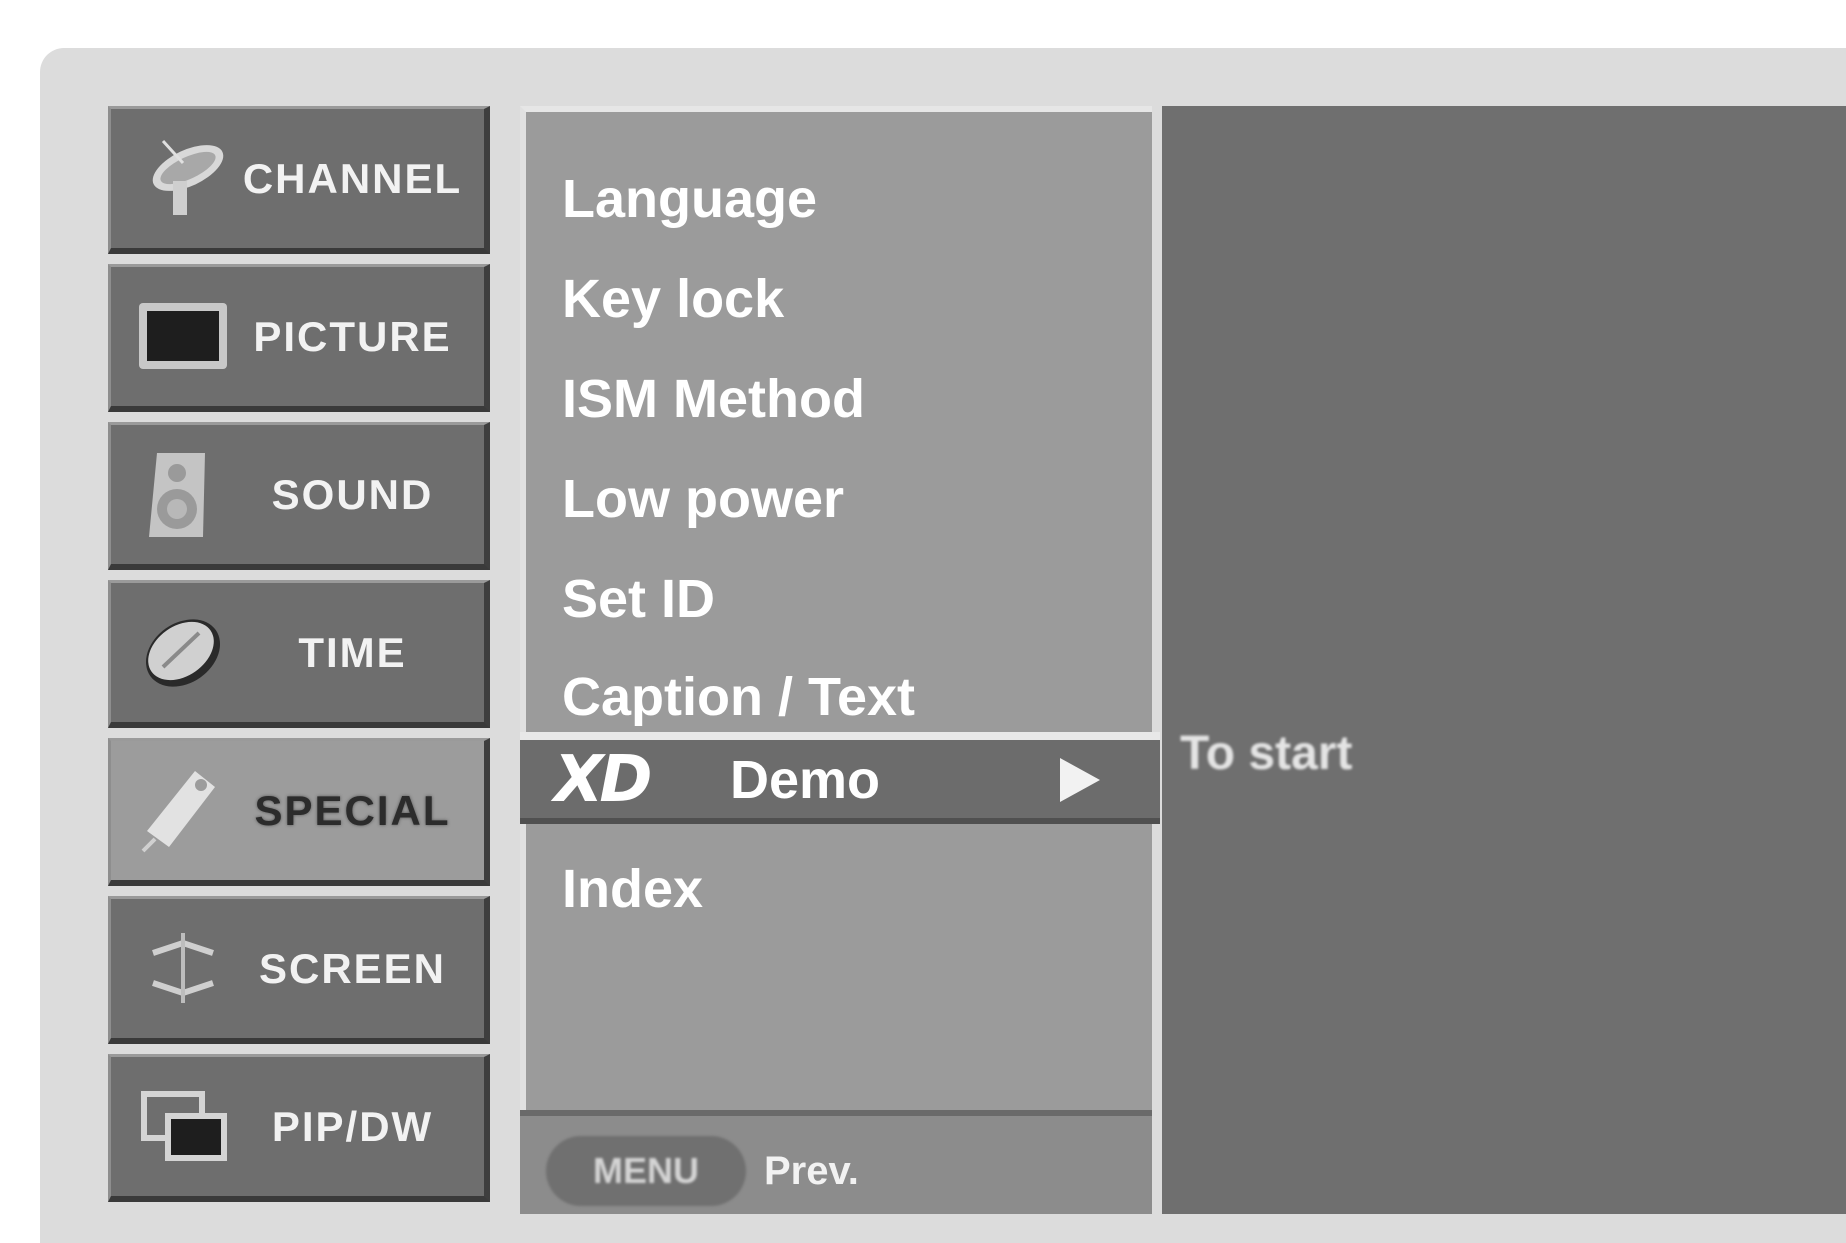 This screenshot has height=1243, width=1846. I want to click on category-time: TIME, so click(299, 654).